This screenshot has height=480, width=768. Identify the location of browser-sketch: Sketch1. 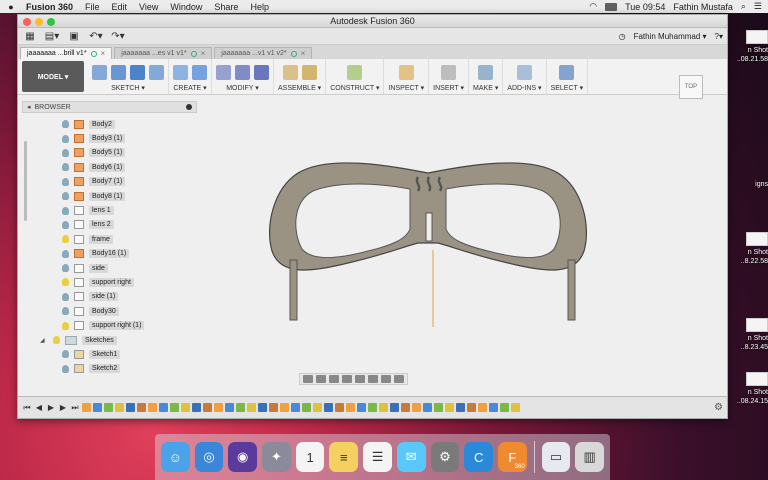
(109, 354).